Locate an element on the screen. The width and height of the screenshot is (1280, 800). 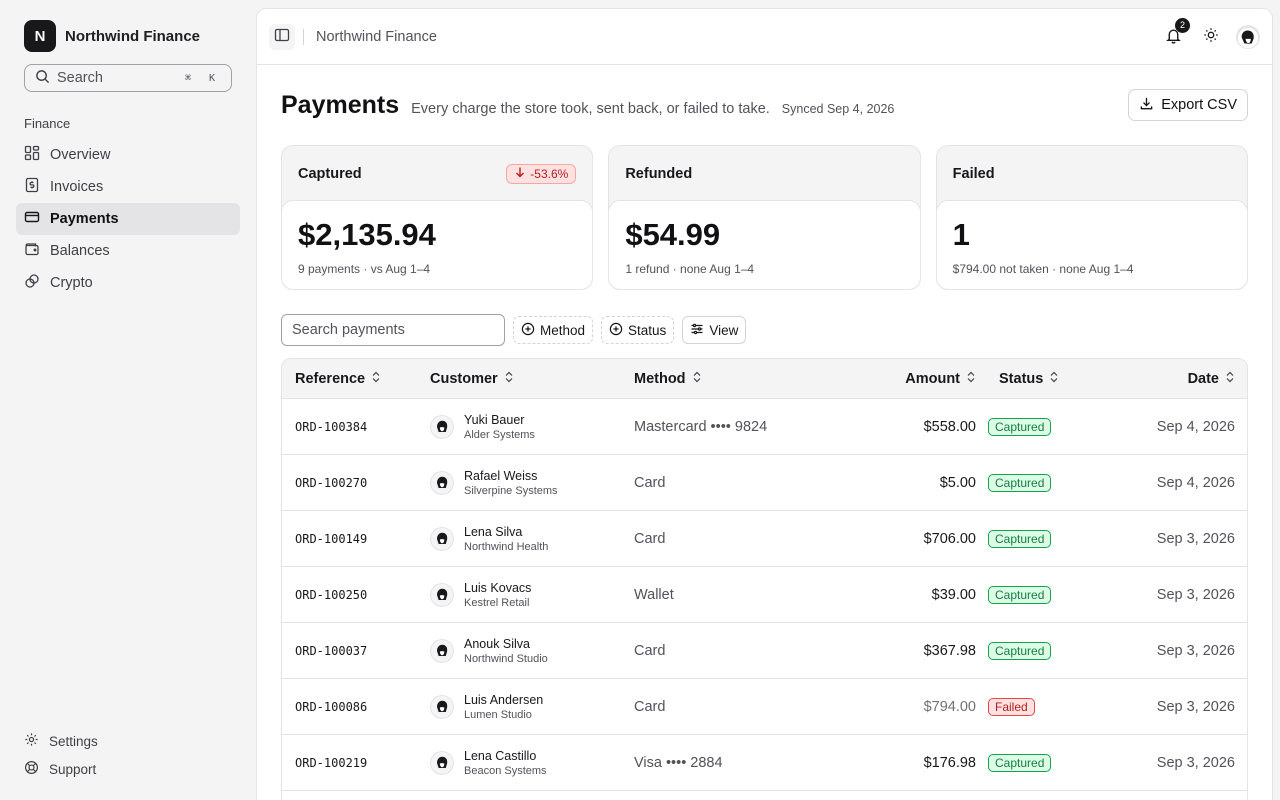
arrow-down-icon is located at coordinates (520, 173).